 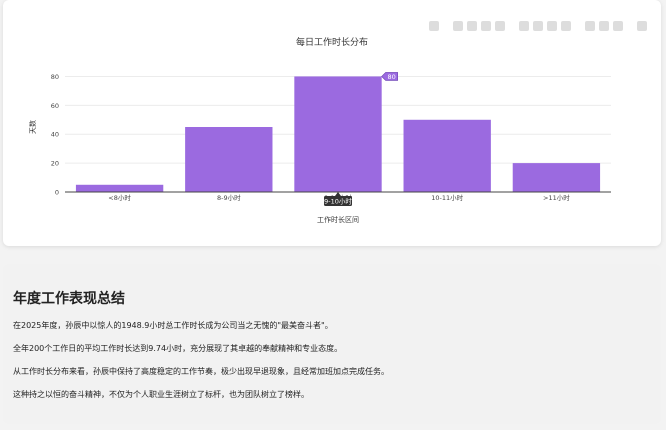 I want to click on x-tick-label: 10-11小时, so click(x=447, y=197).